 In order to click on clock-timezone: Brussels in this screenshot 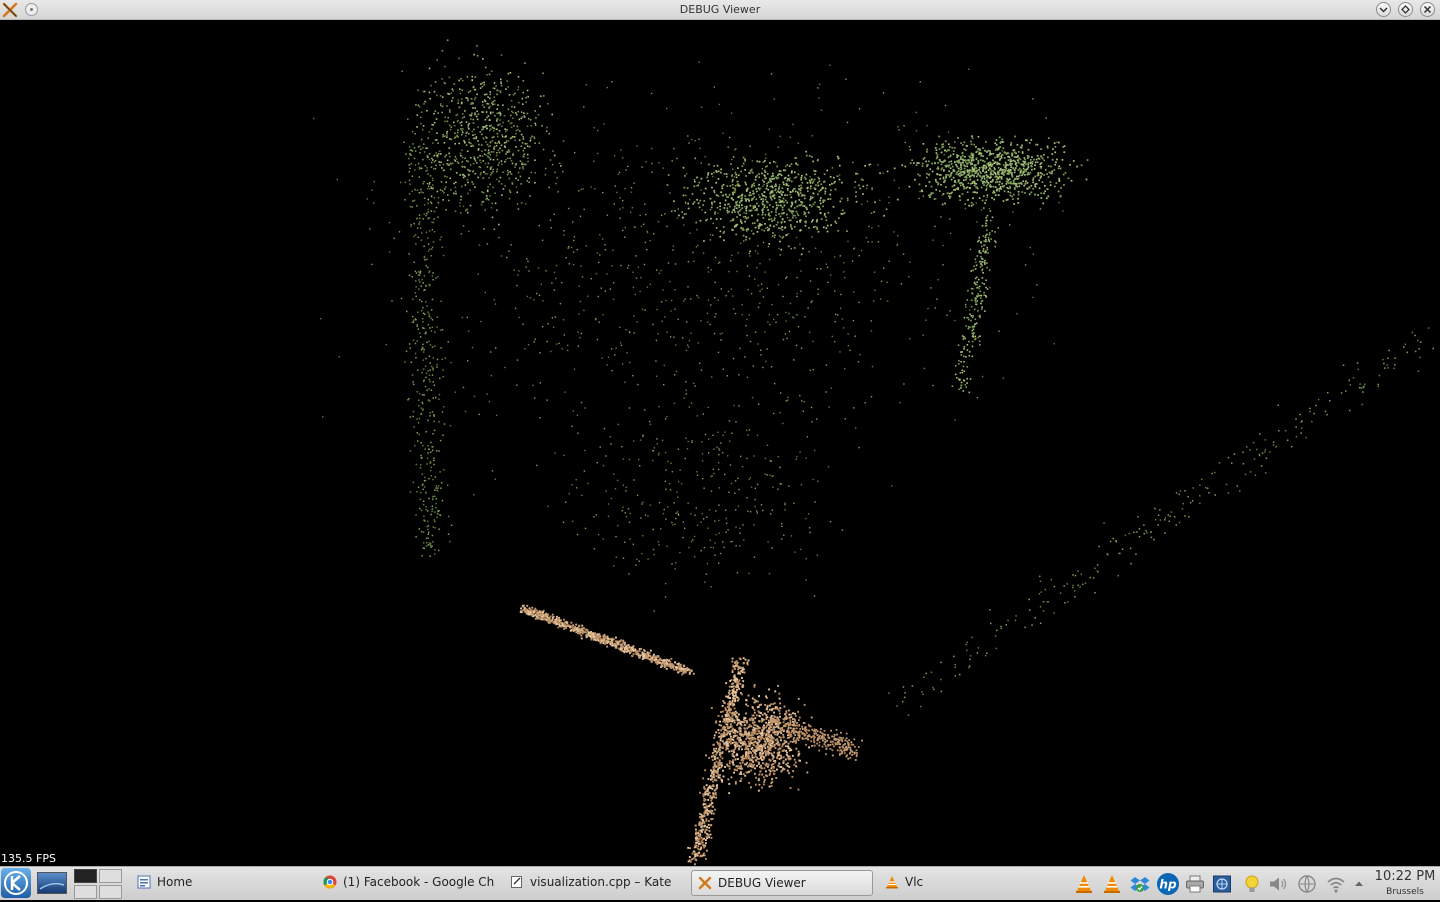, I will do `click(1405, 892)`.